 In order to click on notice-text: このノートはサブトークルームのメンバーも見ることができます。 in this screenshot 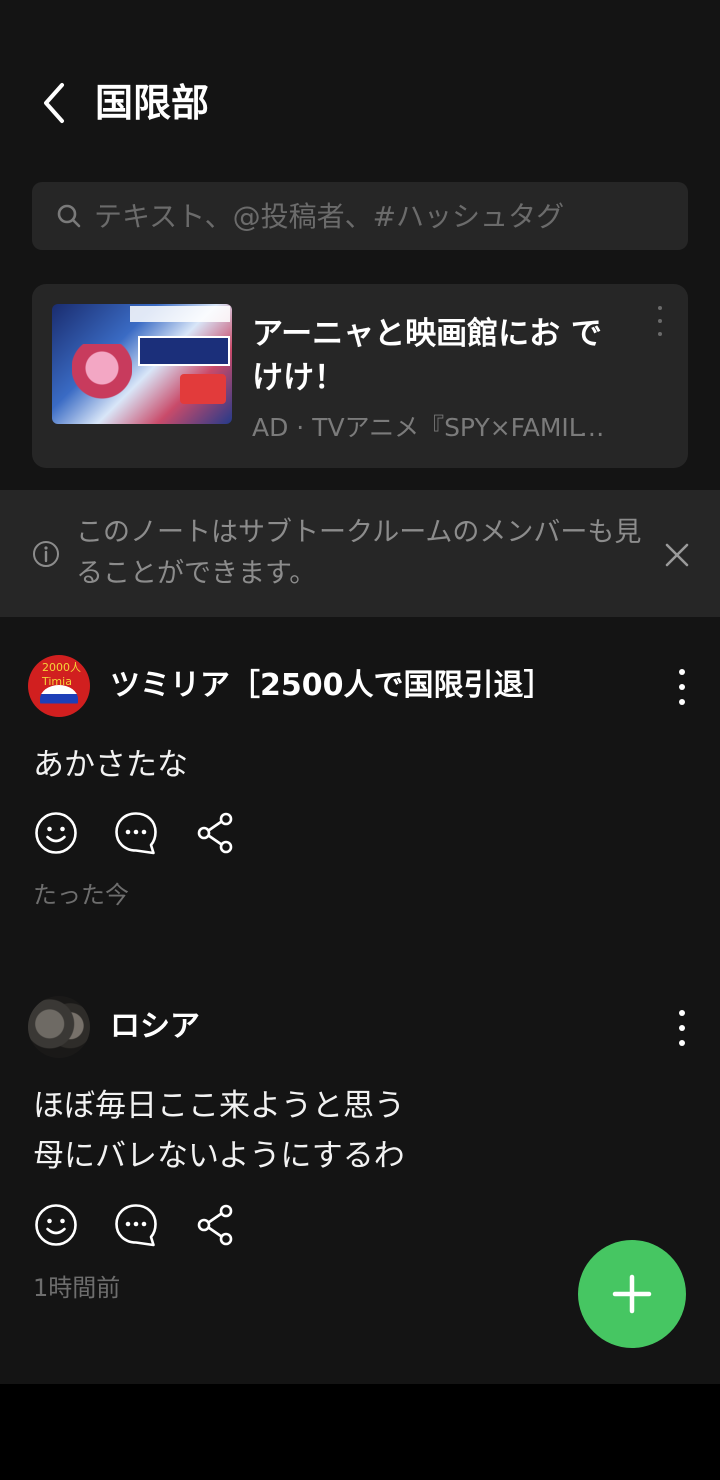, I will do `click(359, 553)`.